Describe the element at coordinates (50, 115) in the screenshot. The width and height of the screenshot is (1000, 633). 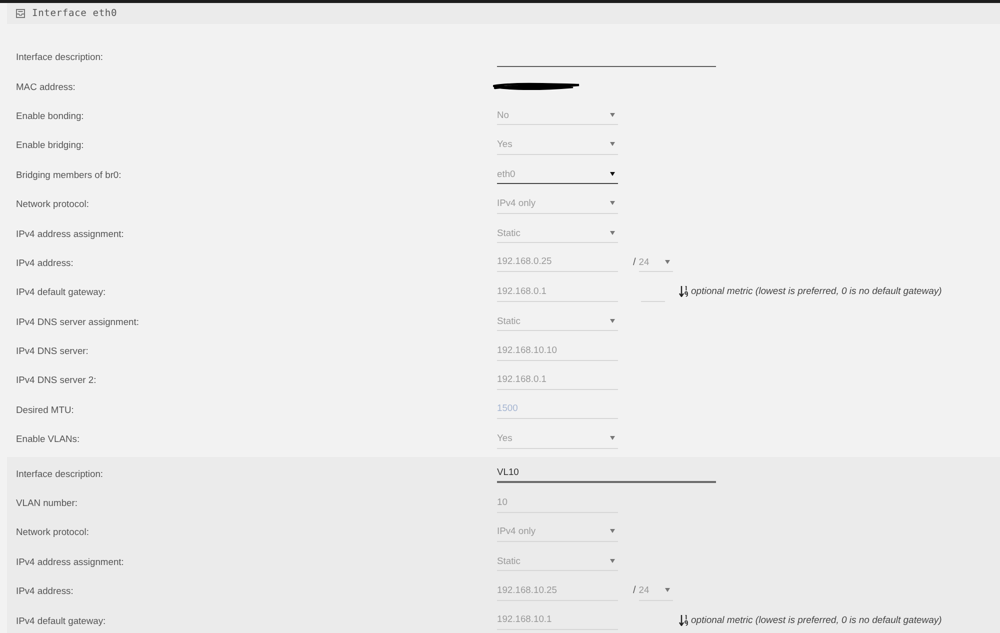
I see `field-label: Enable bonding:` at that location.